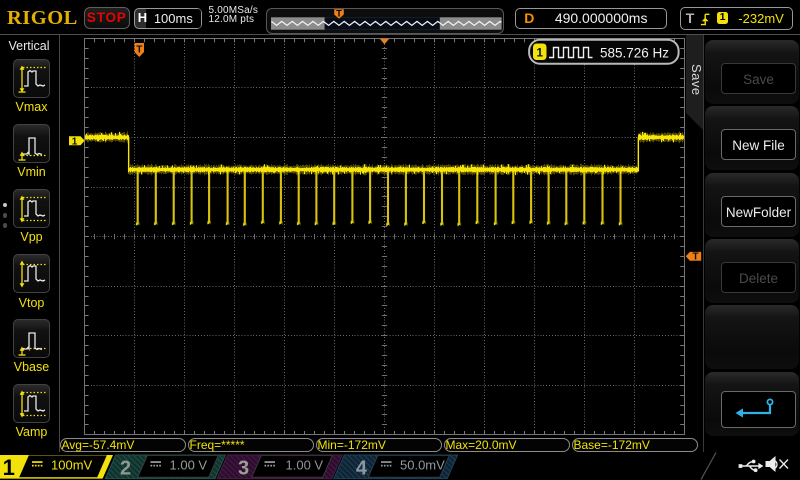 This screenshot has height=480, width=800. What do you see at coordinates (422, 464) in the screenshot?
I see `svg-text: 50.0mV` at bounding box center [422, 464].